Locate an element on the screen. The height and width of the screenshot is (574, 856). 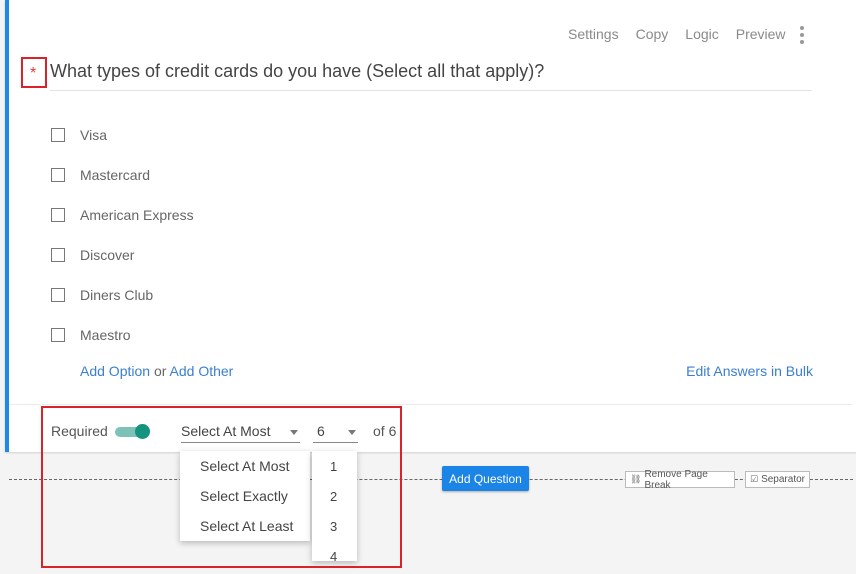
logic-link: Logic is located at coordinates (701, 34).